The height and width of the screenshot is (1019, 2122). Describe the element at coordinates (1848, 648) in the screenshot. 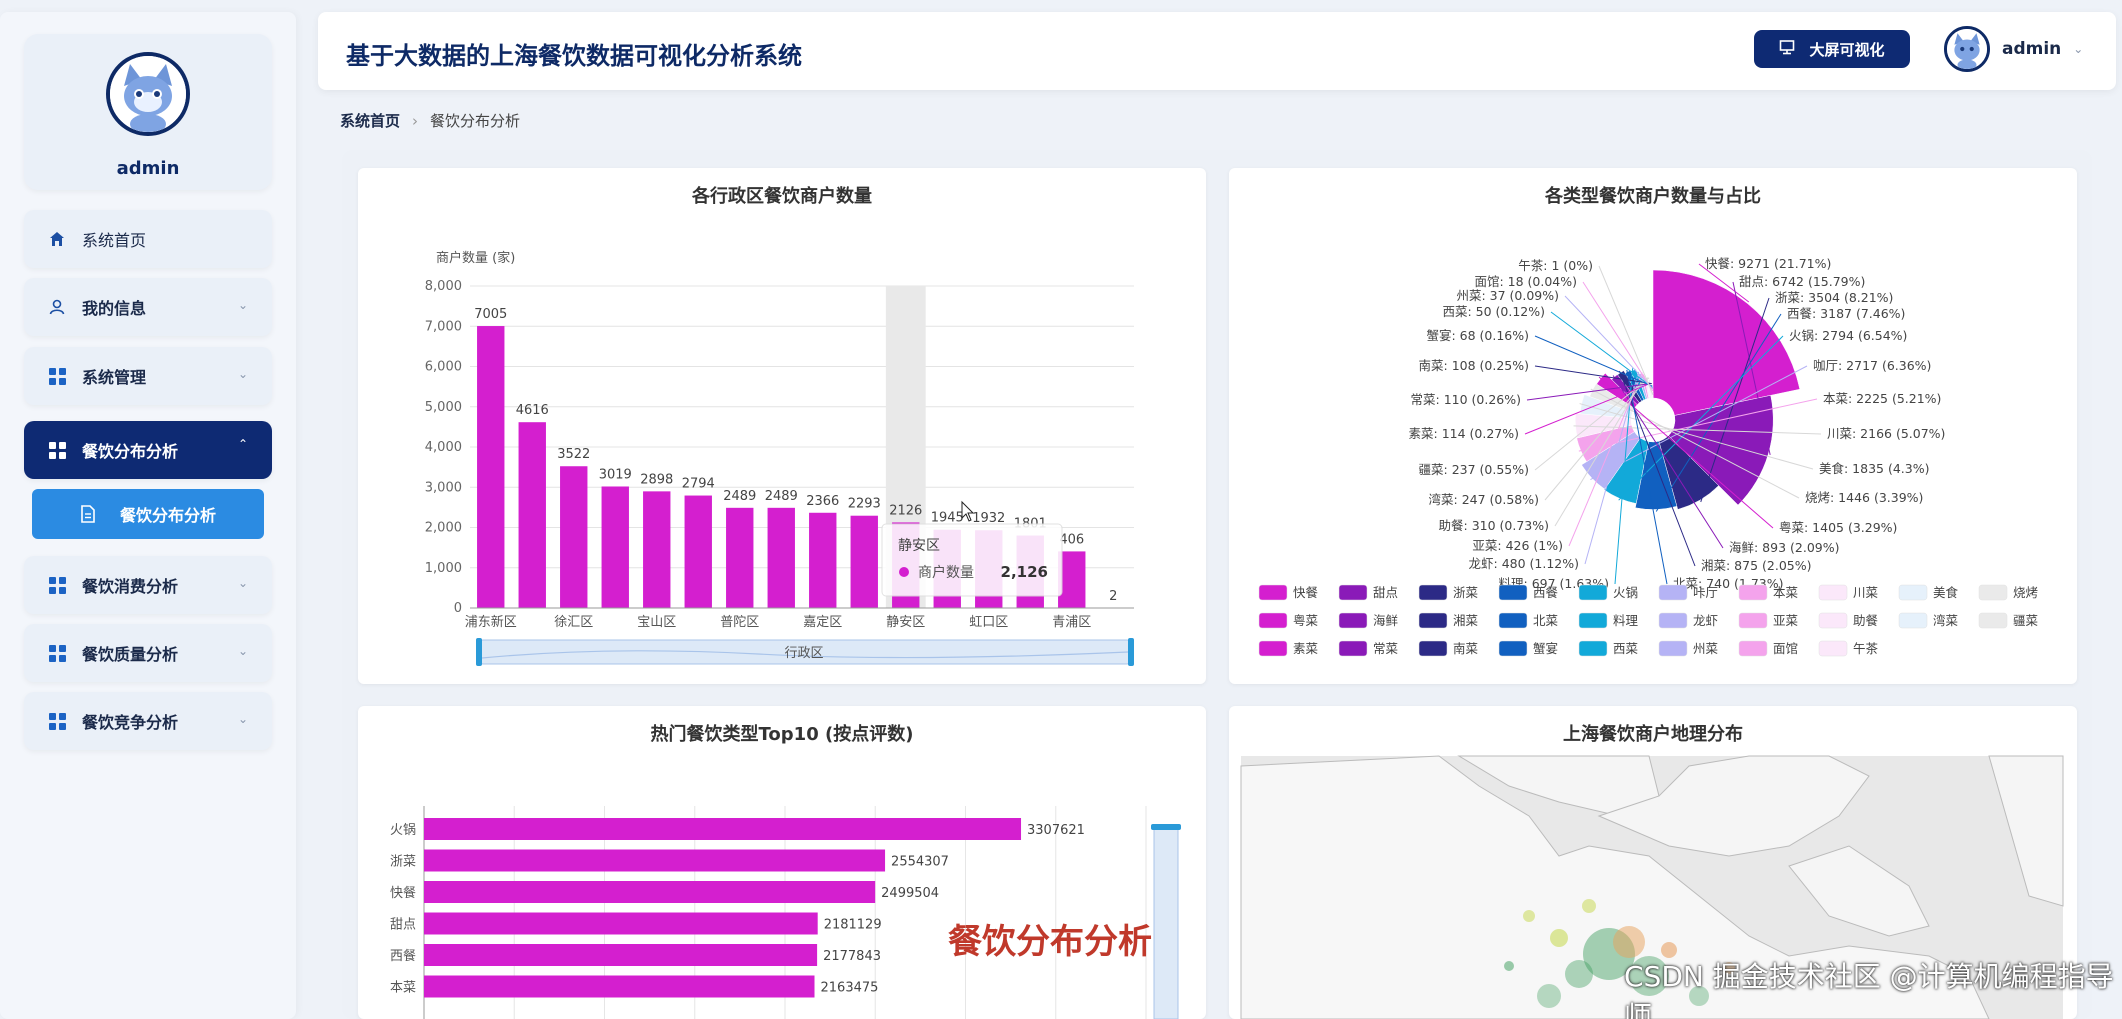

I see `legend-item: 午茶` at that location.